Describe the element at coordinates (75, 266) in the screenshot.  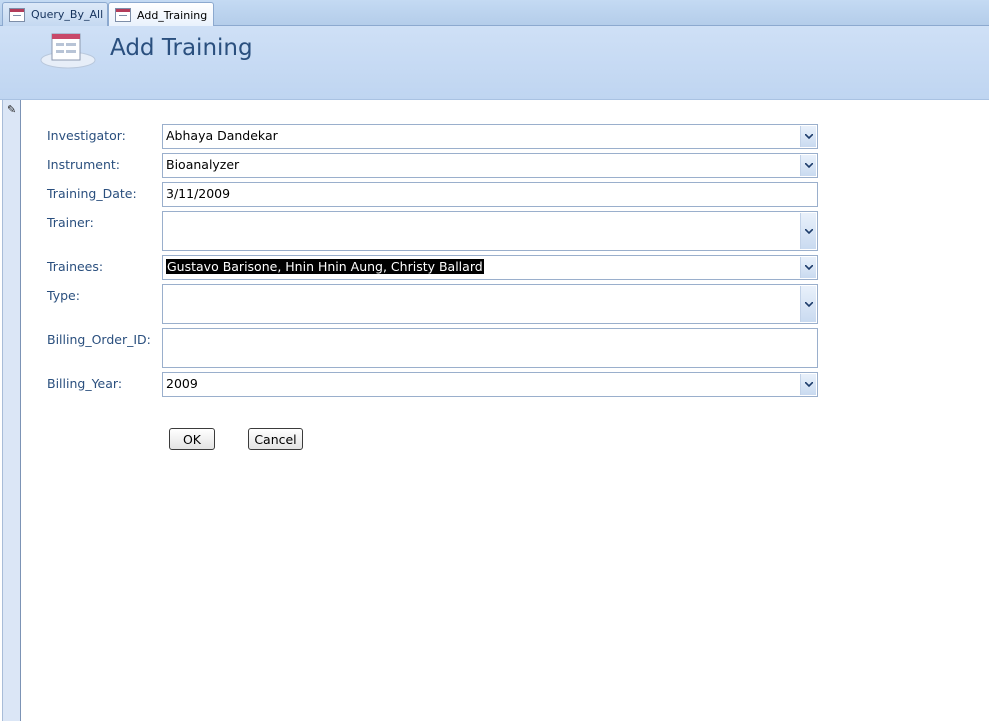
I see `trainees-label: Trainees:` at that location.